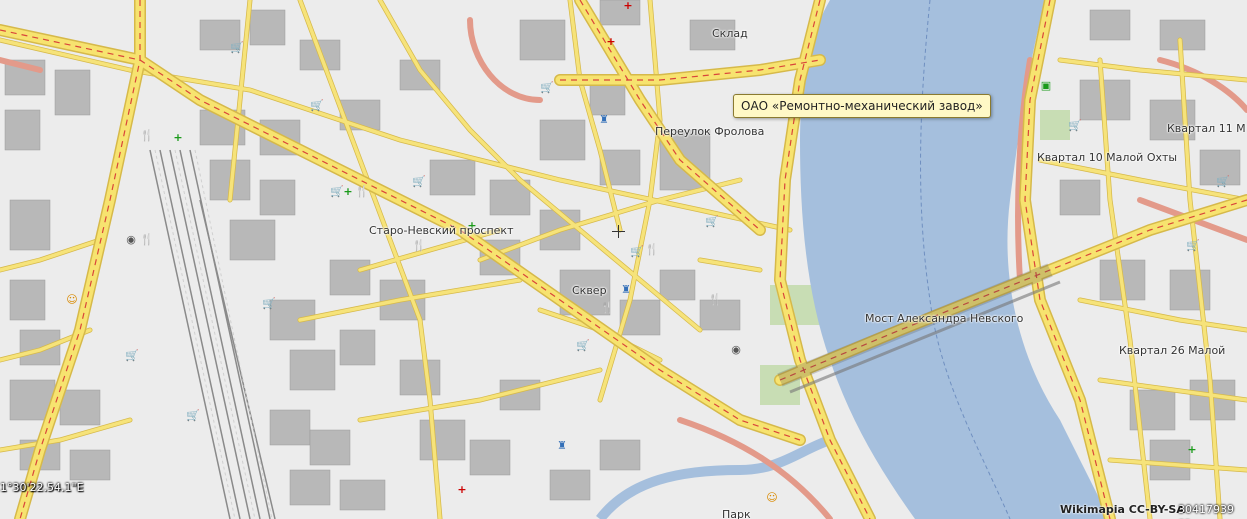  I want to click on label-sklad: Склад, so click(730, 33).